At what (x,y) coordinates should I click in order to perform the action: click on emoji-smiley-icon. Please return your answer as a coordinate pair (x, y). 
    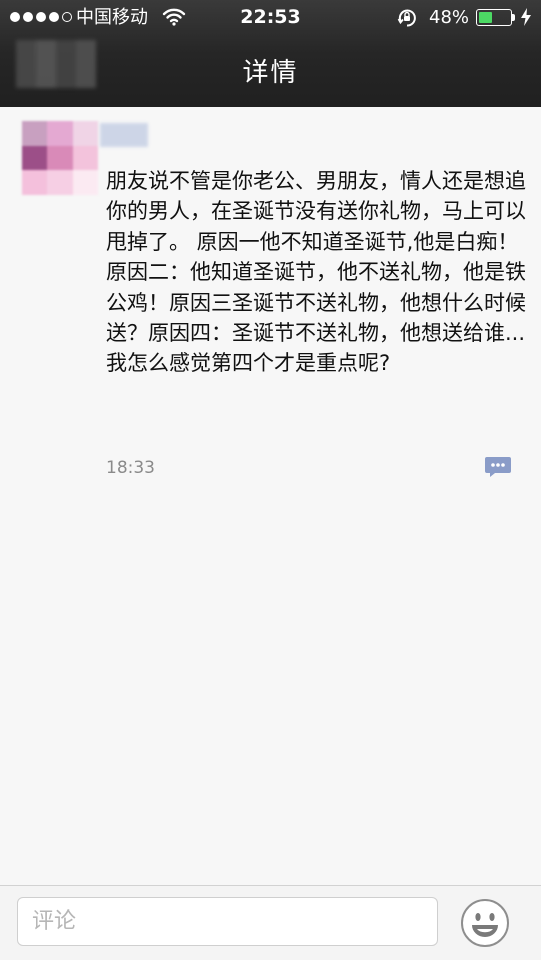
    Looking at the image, I should click on (485, 923).